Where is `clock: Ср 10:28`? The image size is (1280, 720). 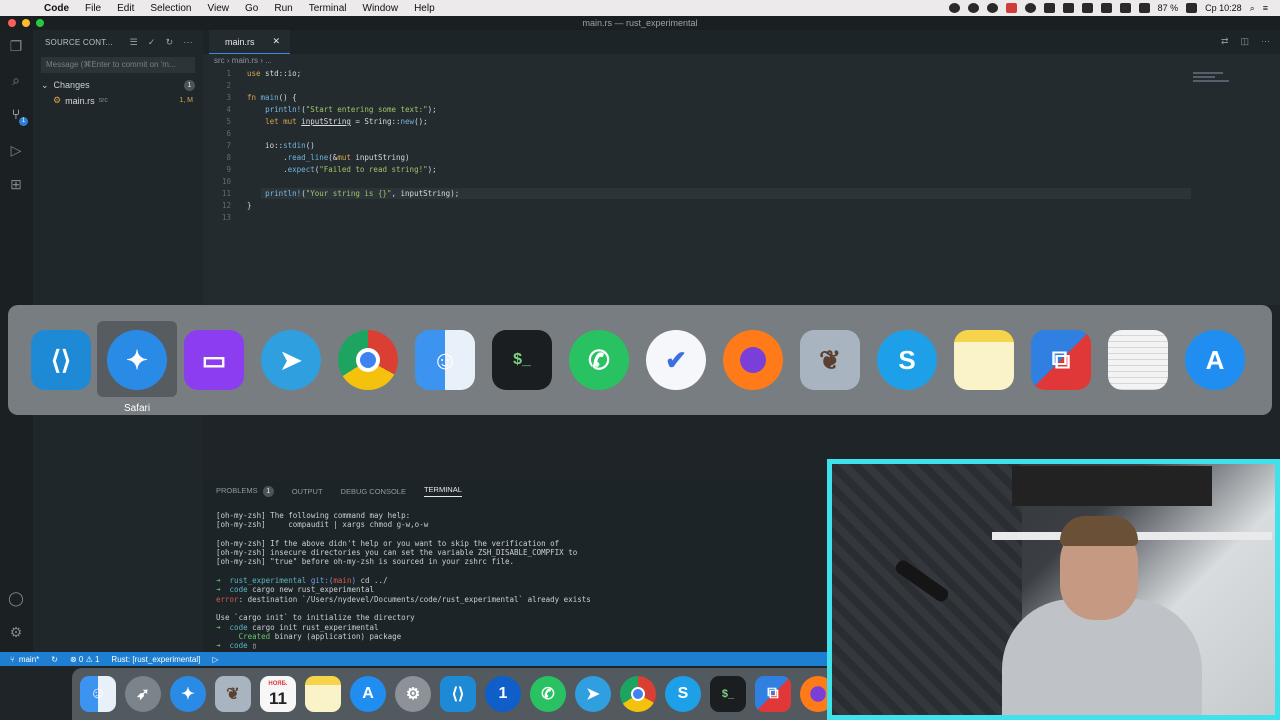 clock: Ср 10:28 is located at coordinates (1223, 8).